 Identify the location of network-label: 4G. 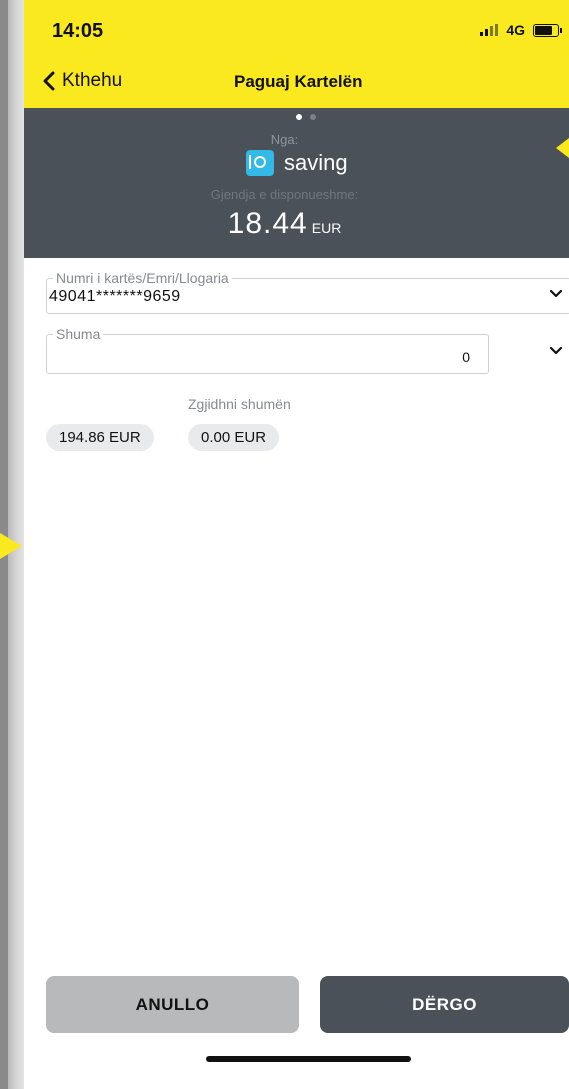
(515, 30).